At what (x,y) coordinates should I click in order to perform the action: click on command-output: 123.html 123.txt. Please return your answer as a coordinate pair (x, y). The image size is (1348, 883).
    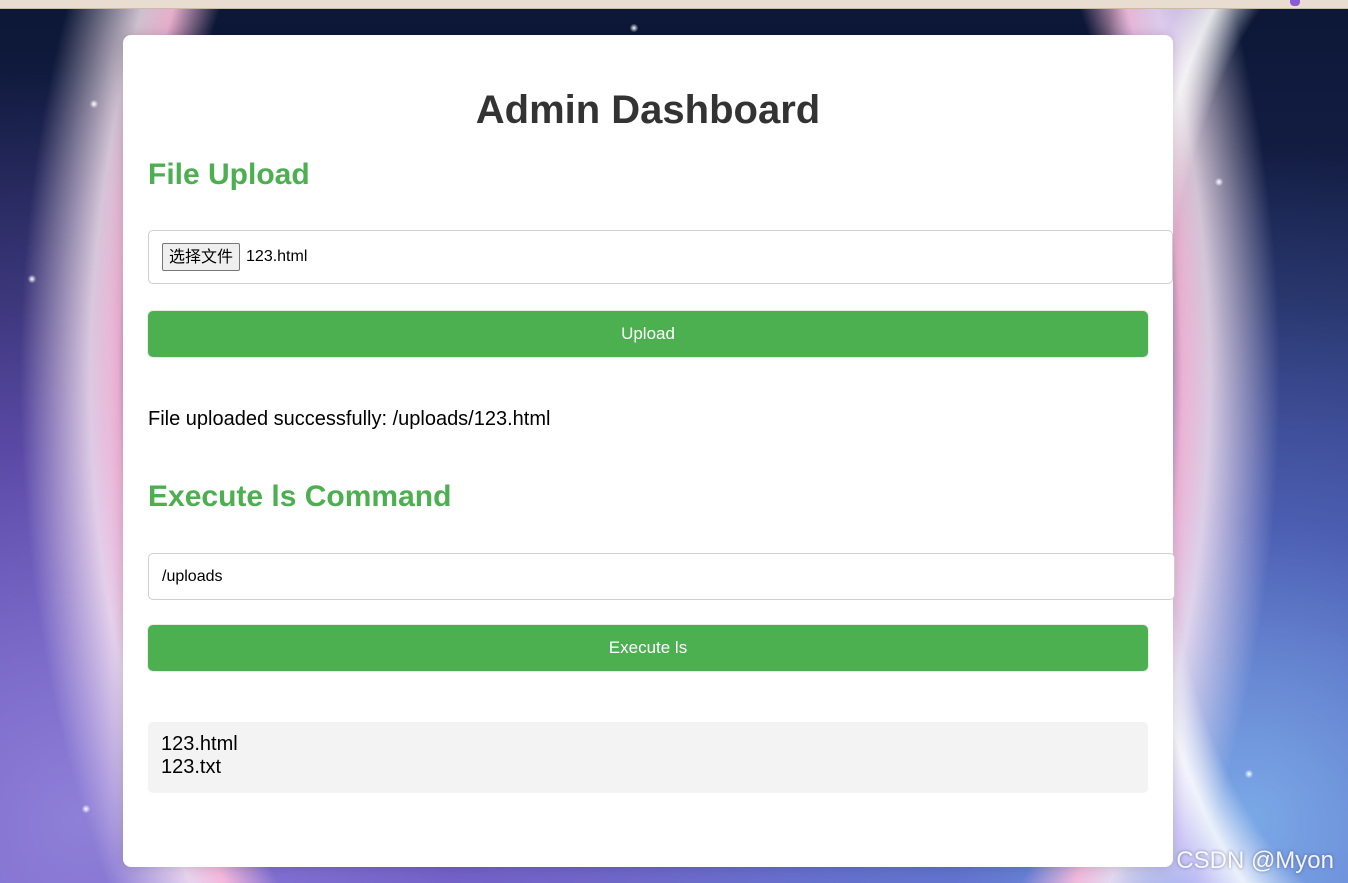
    Looking at the image, I should click on (648, 757).